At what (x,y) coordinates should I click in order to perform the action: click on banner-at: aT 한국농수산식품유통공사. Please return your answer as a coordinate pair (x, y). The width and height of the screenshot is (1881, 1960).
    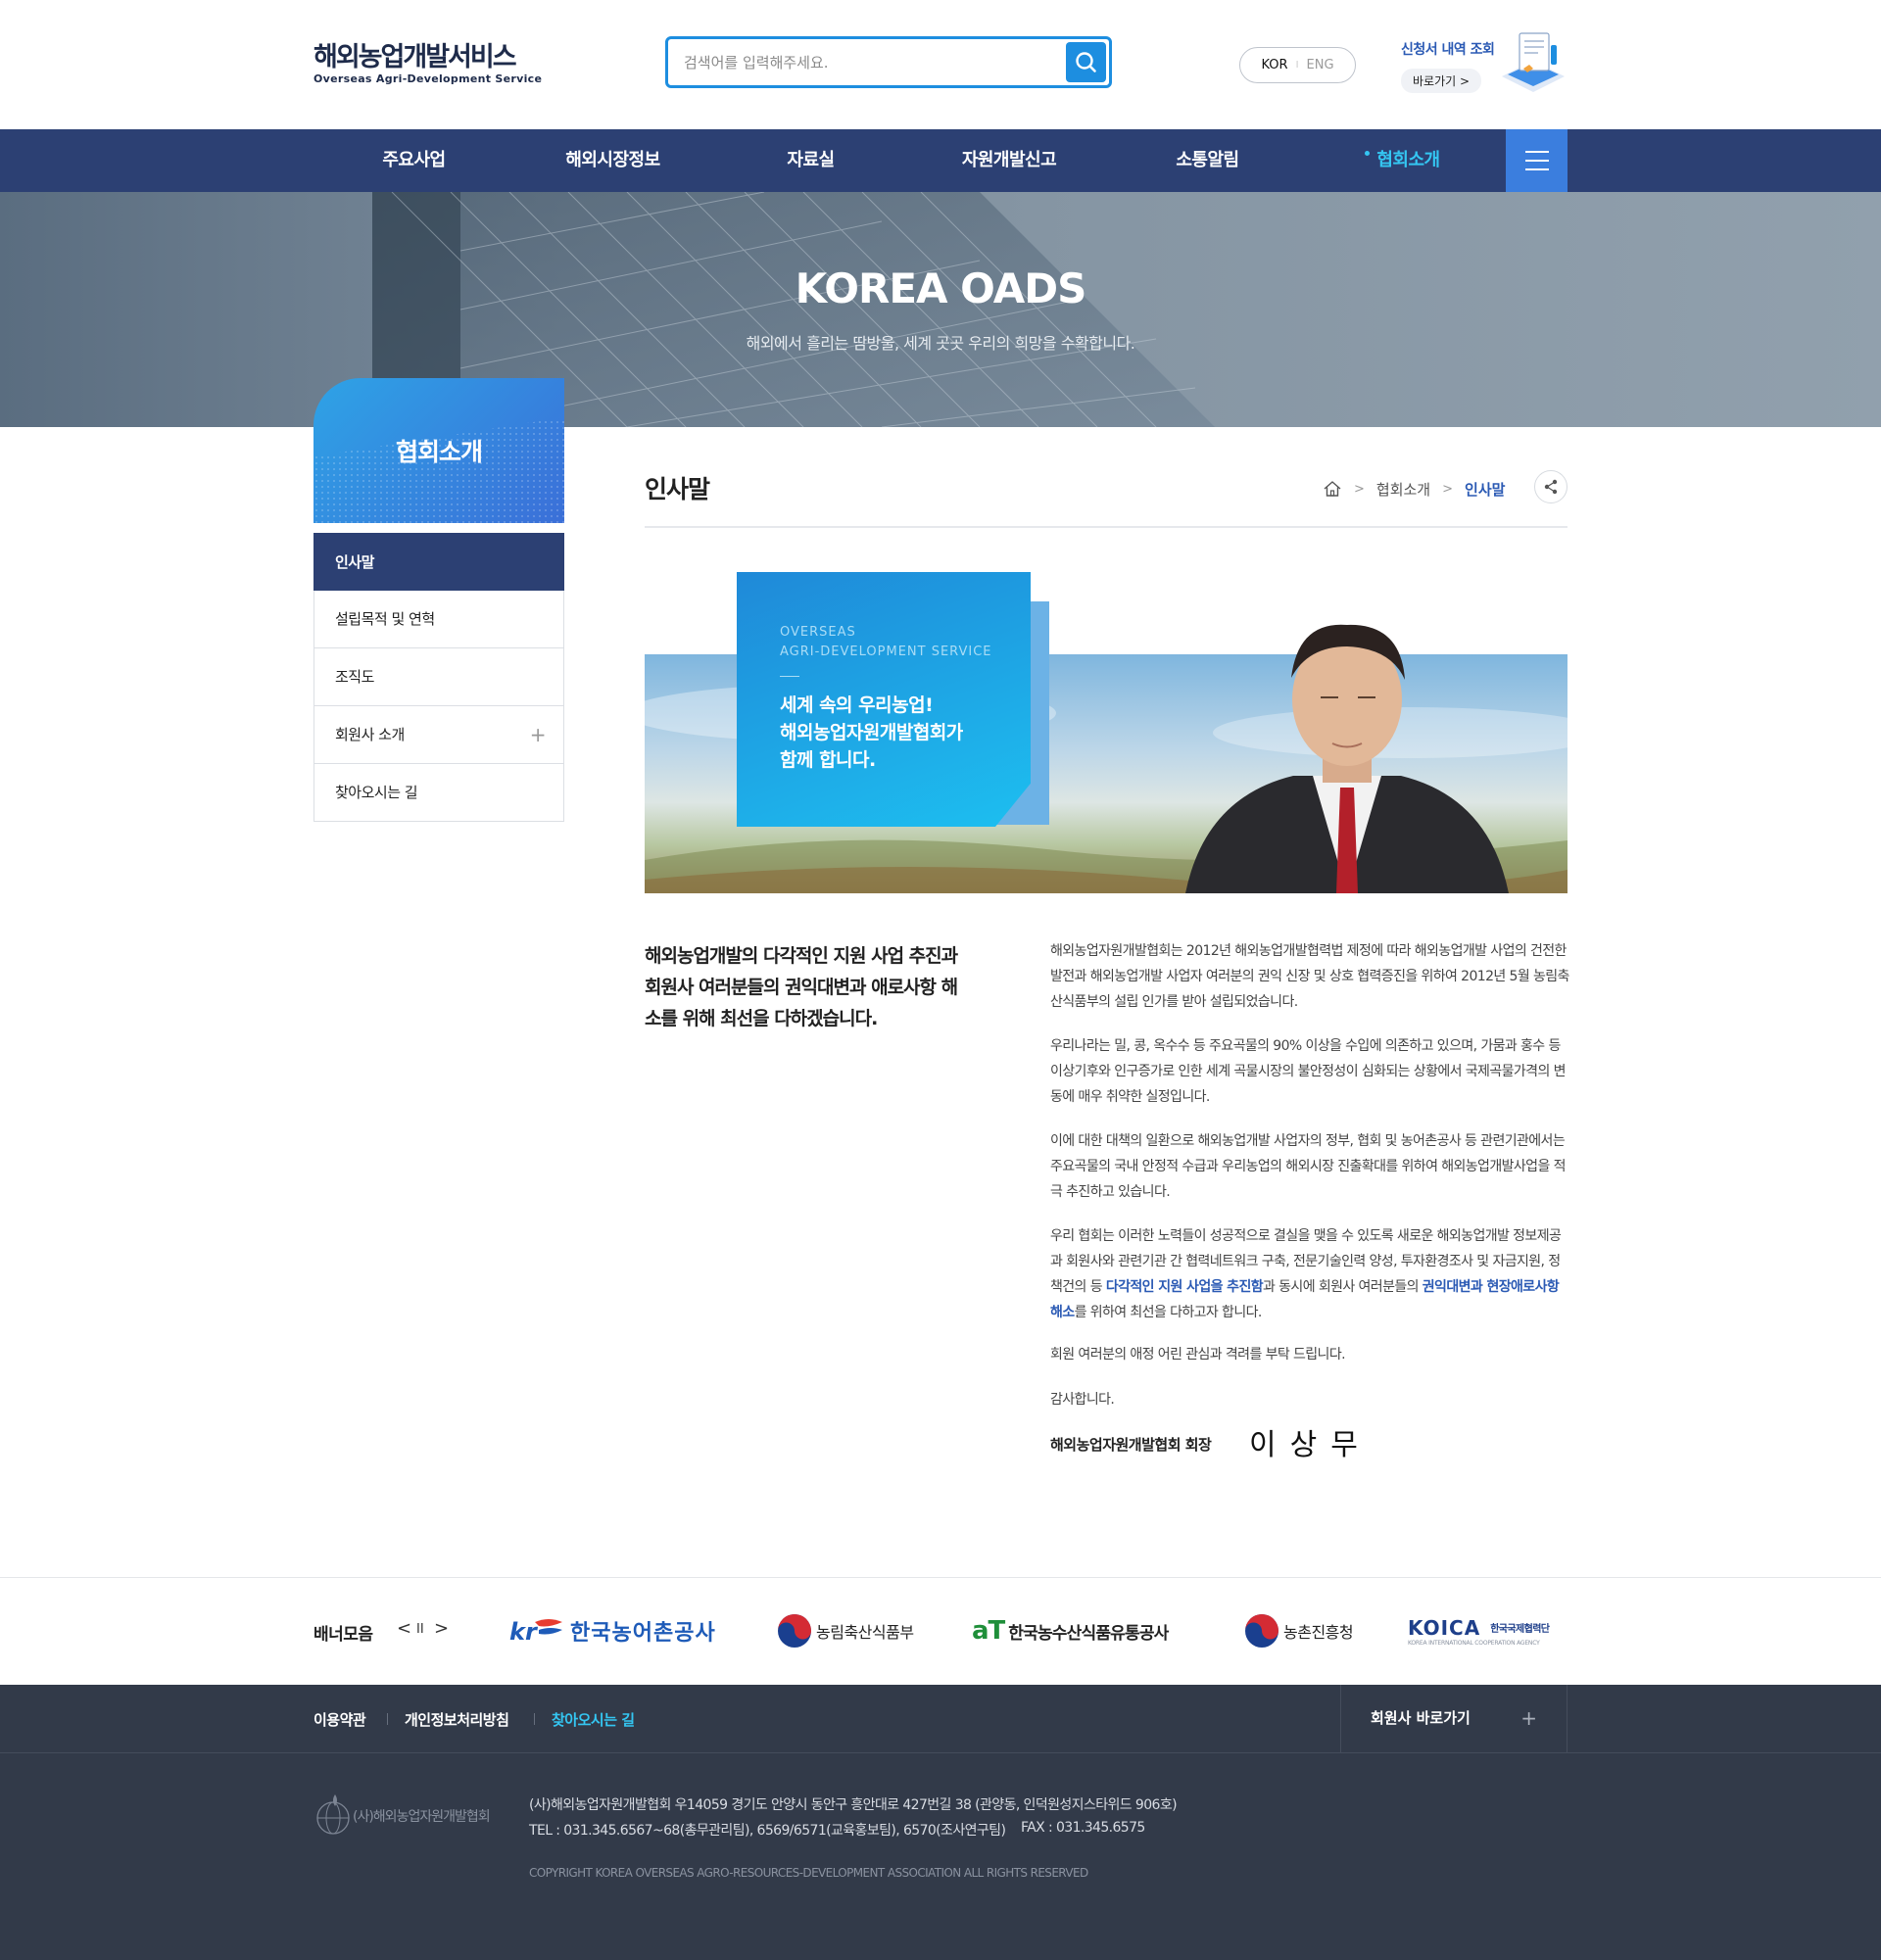
    Looking at the image, I should click on (1070, 1631).